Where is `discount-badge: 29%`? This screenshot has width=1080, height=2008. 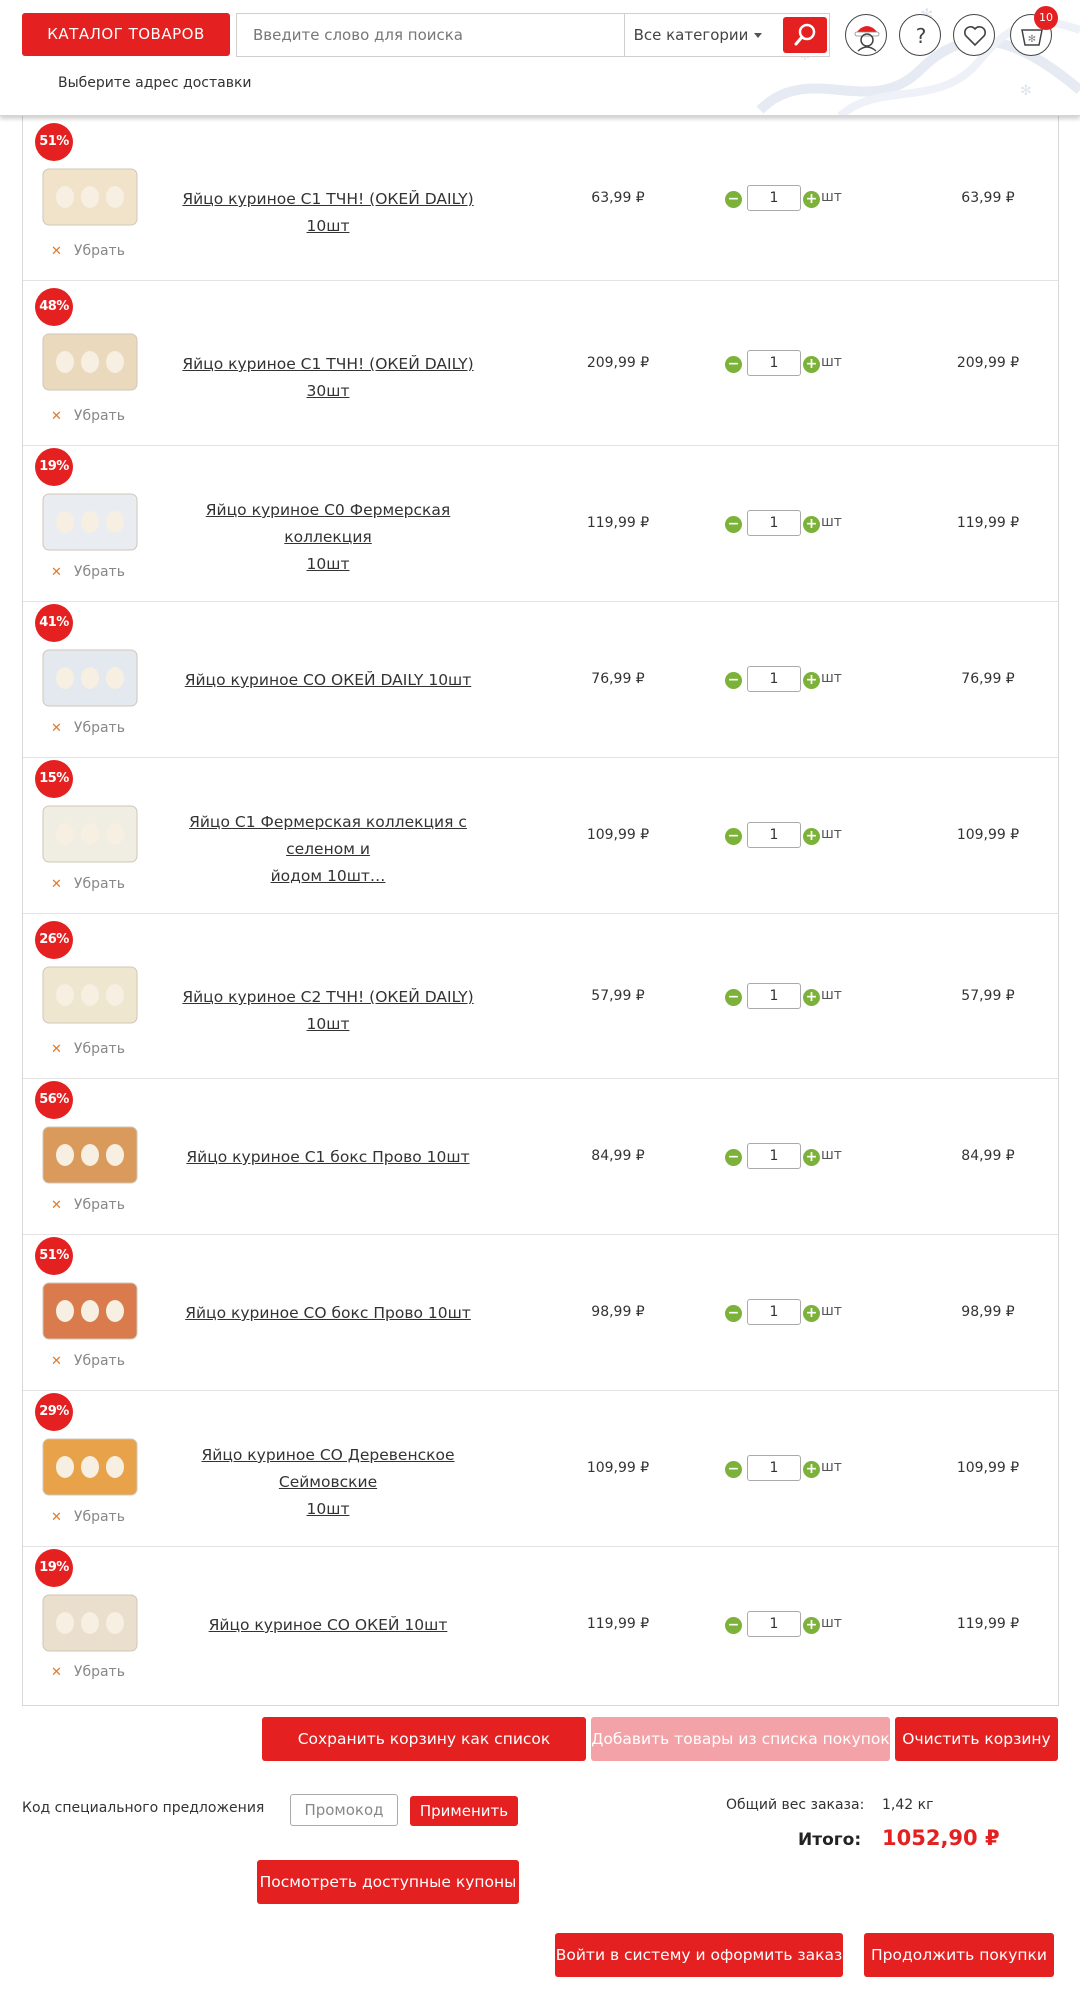
discount-badge: 29% is located at coordinates (54, 1412).